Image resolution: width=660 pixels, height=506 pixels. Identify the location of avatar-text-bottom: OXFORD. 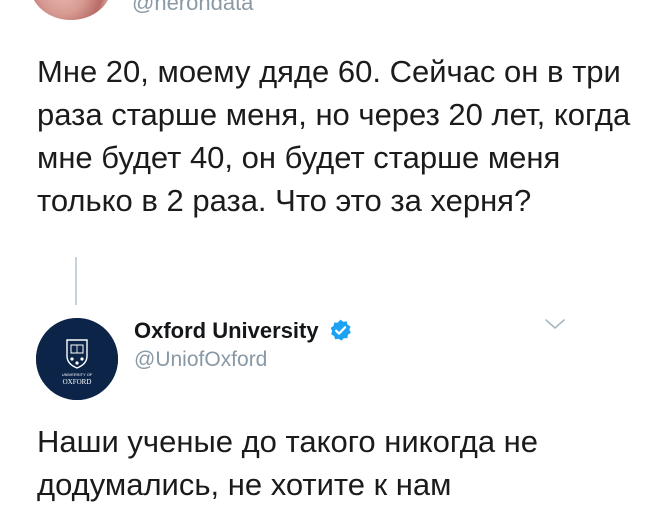
(77, 382).